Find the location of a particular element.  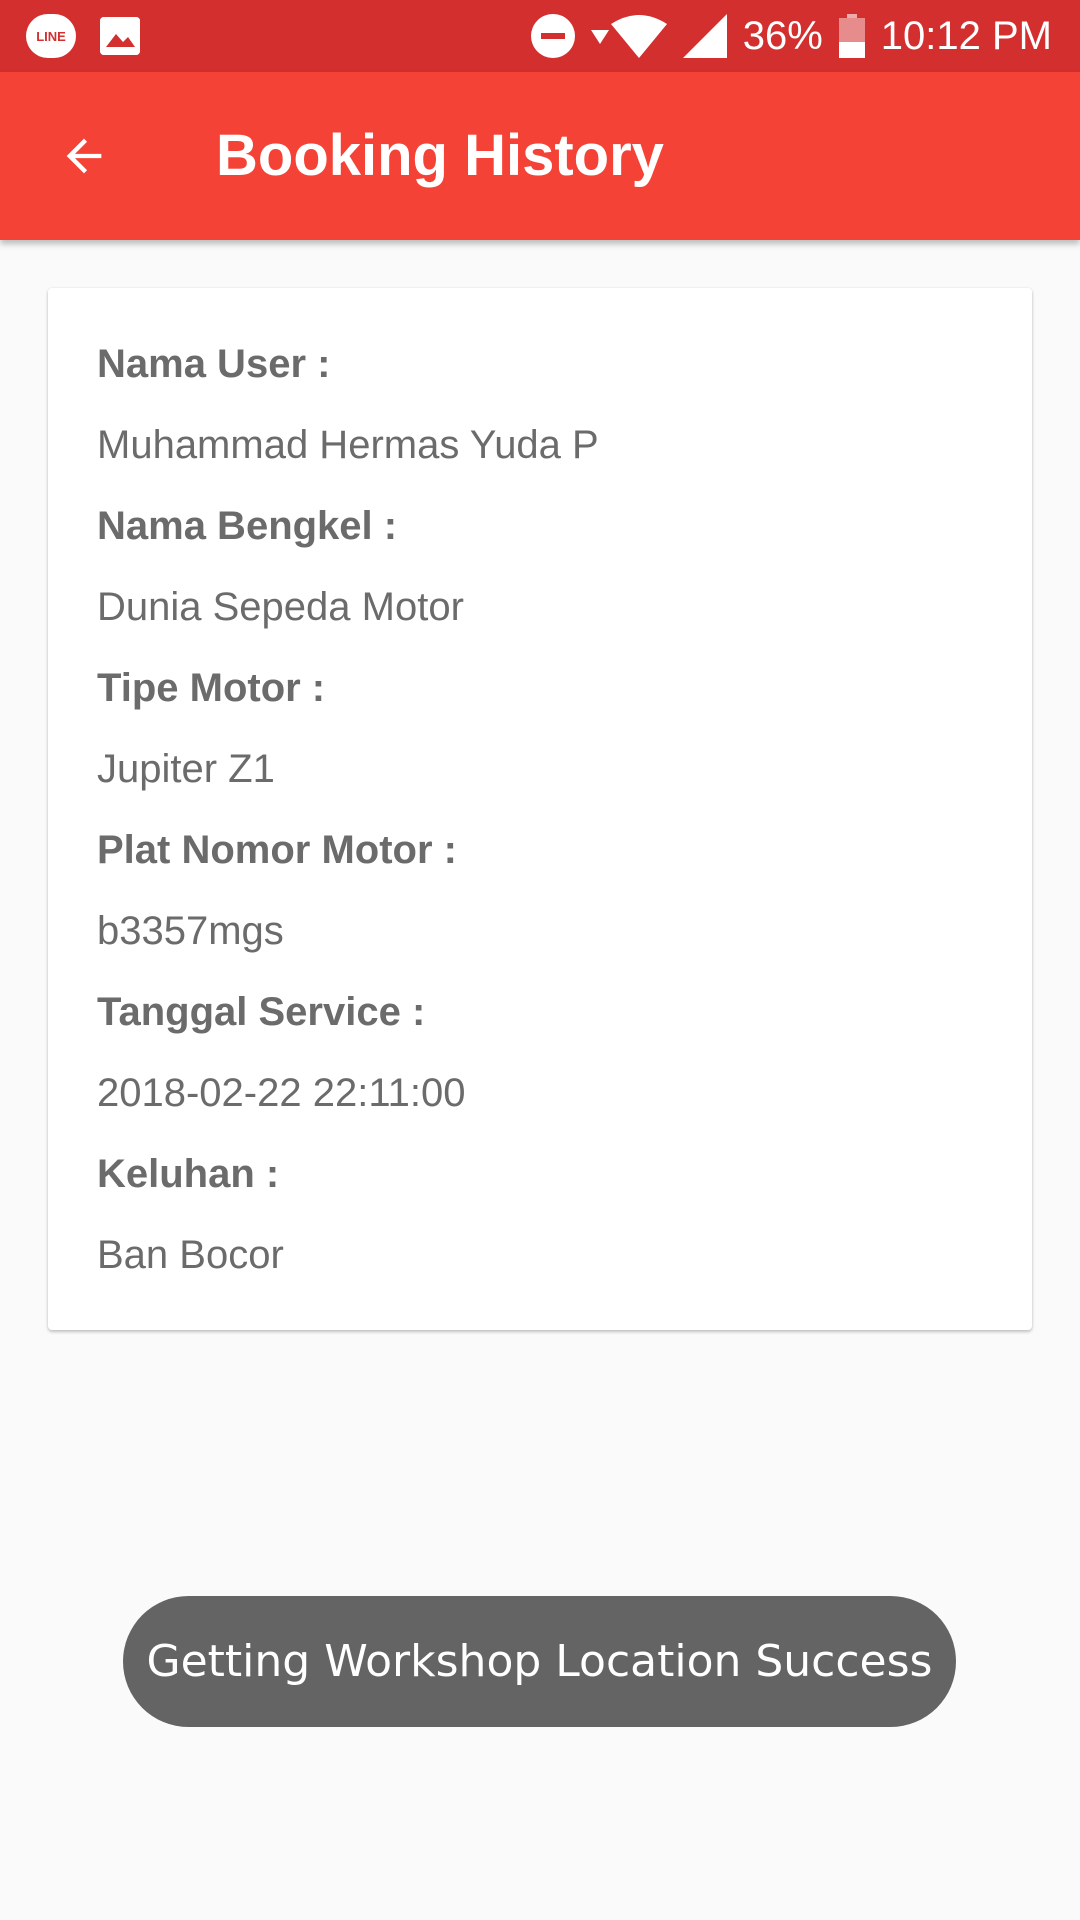

page-title: Booking History is located at coordinates (440, 155).